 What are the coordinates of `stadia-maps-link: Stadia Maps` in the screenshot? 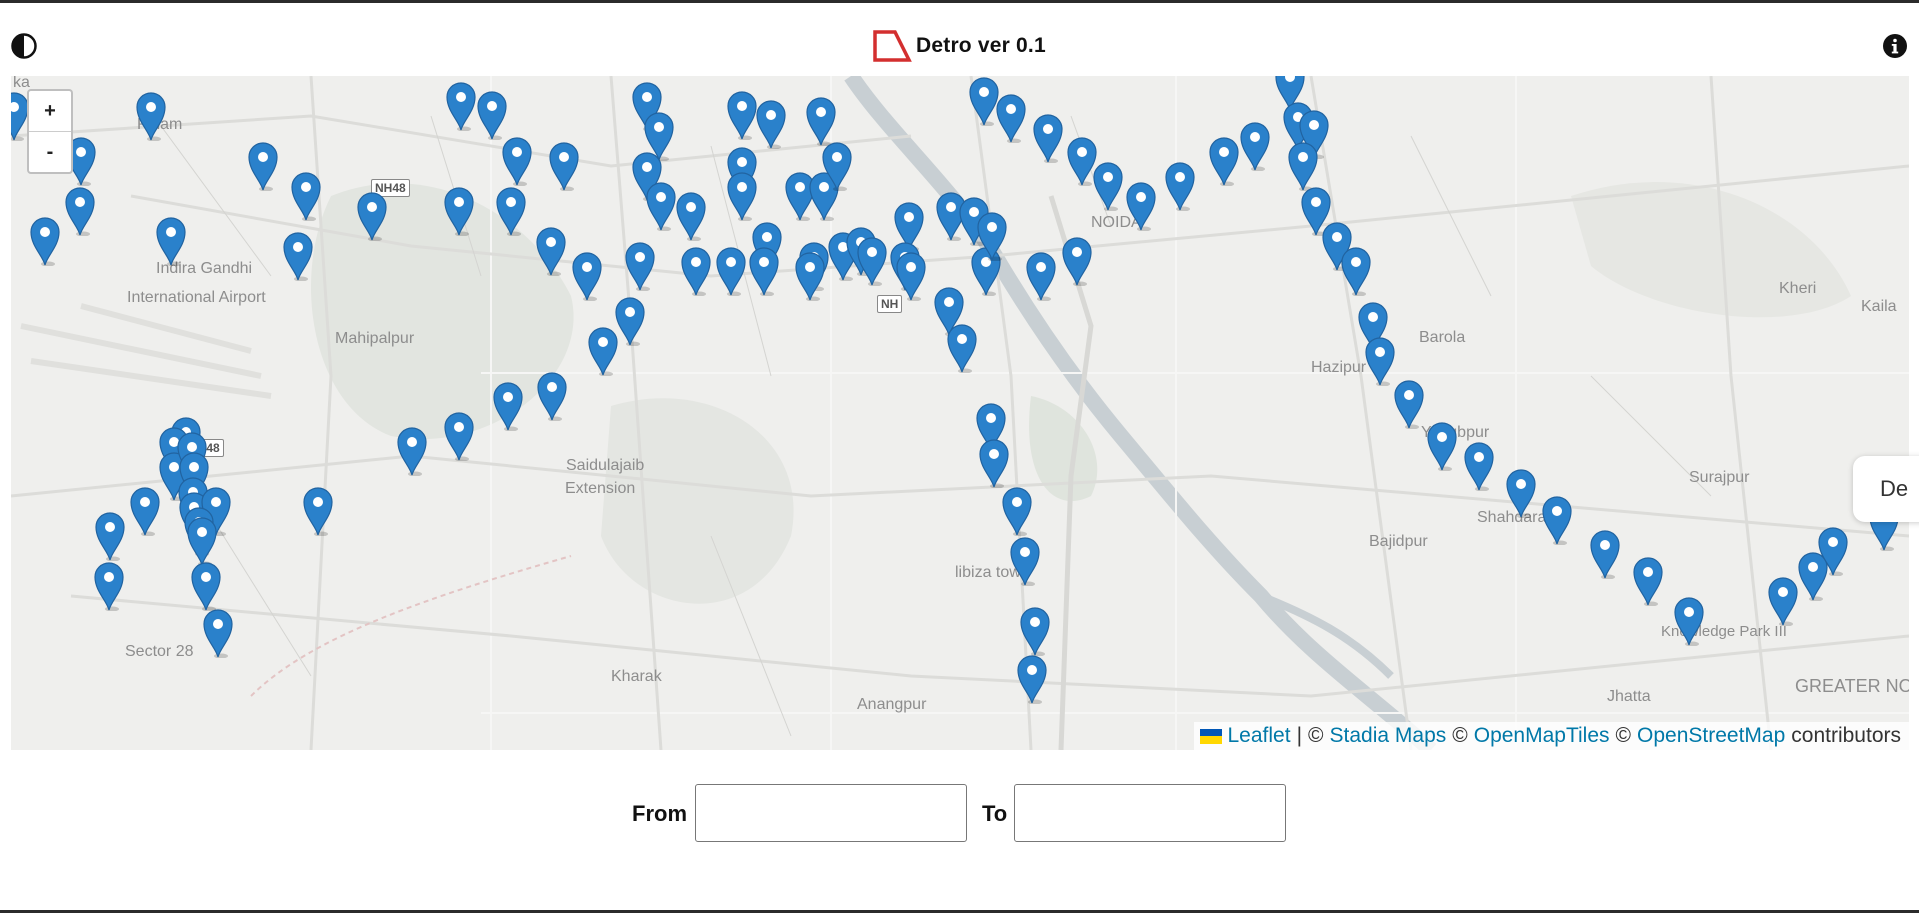 It's located at (1388, 736).